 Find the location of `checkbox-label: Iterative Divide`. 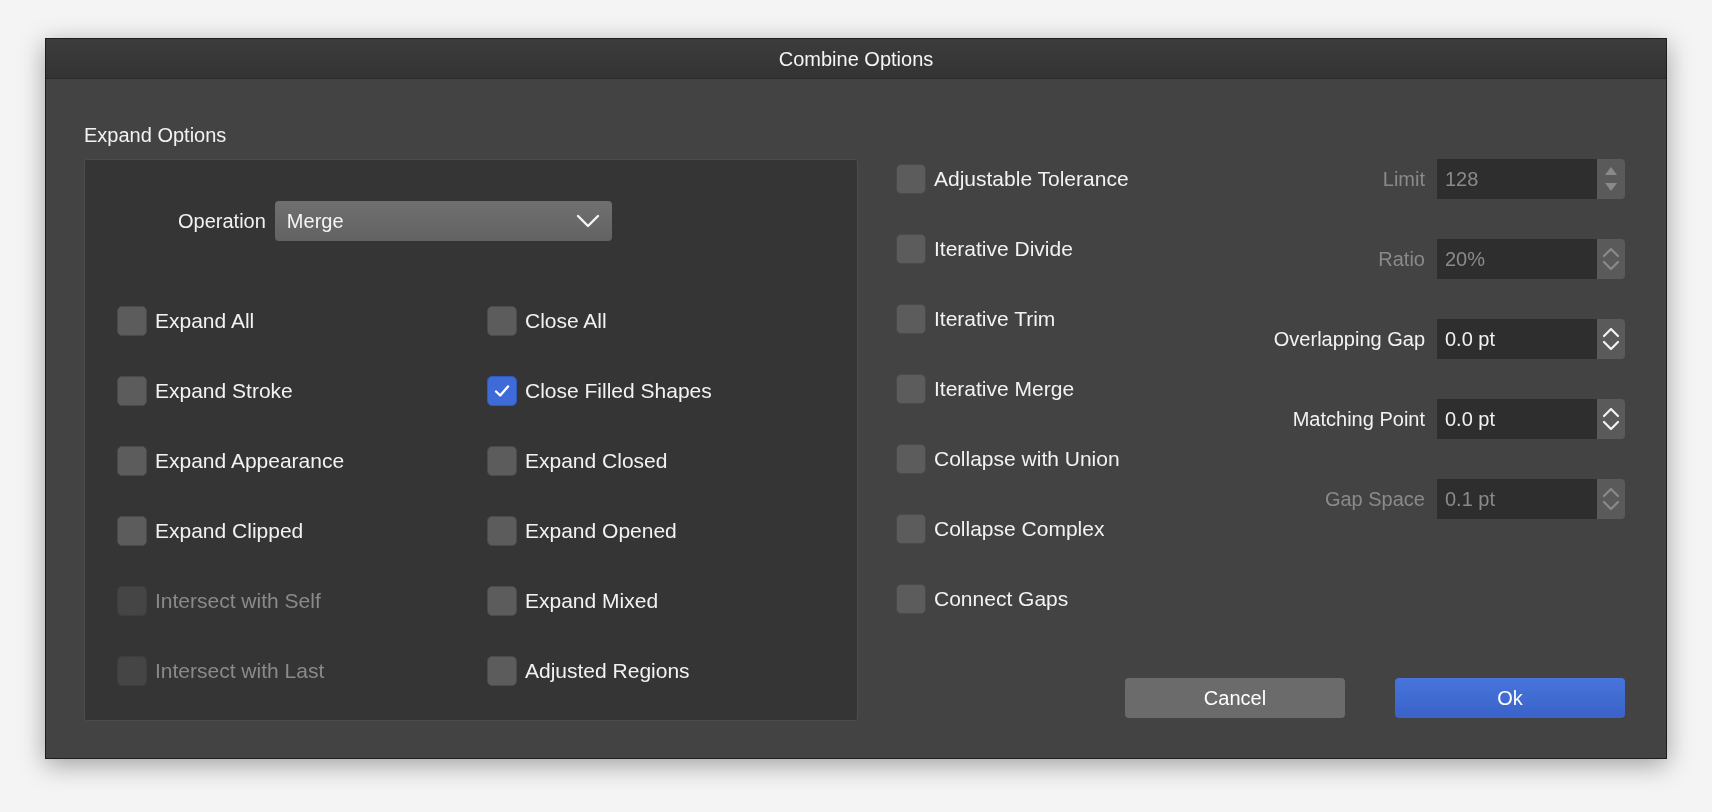

checkbox-label: Iterative Divide is located at coordinates (1003, 249).